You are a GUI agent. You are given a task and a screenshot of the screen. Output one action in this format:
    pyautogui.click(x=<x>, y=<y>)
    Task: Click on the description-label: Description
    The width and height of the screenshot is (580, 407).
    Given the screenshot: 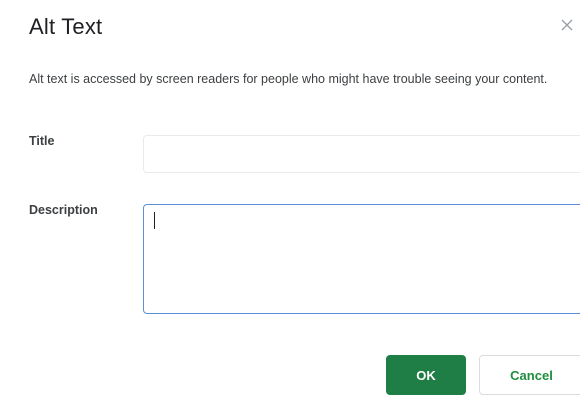 What is the action you would take?
    pyautogui.click(x=63, y=210)
    